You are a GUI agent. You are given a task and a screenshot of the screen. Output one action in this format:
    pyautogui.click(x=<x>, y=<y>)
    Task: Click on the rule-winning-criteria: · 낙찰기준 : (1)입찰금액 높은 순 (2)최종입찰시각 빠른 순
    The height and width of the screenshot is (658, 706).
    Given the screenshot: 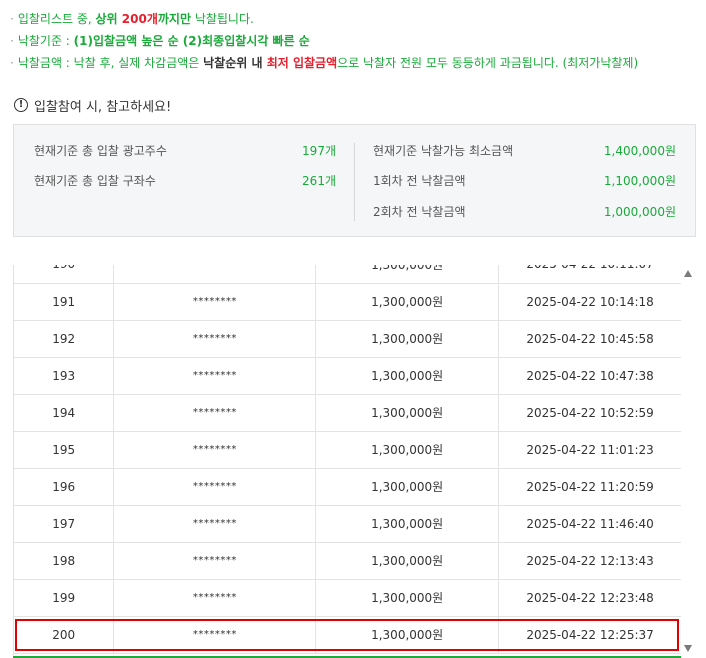 What is the action you would take?
    pyautogui.click(x=160, y=41)
    